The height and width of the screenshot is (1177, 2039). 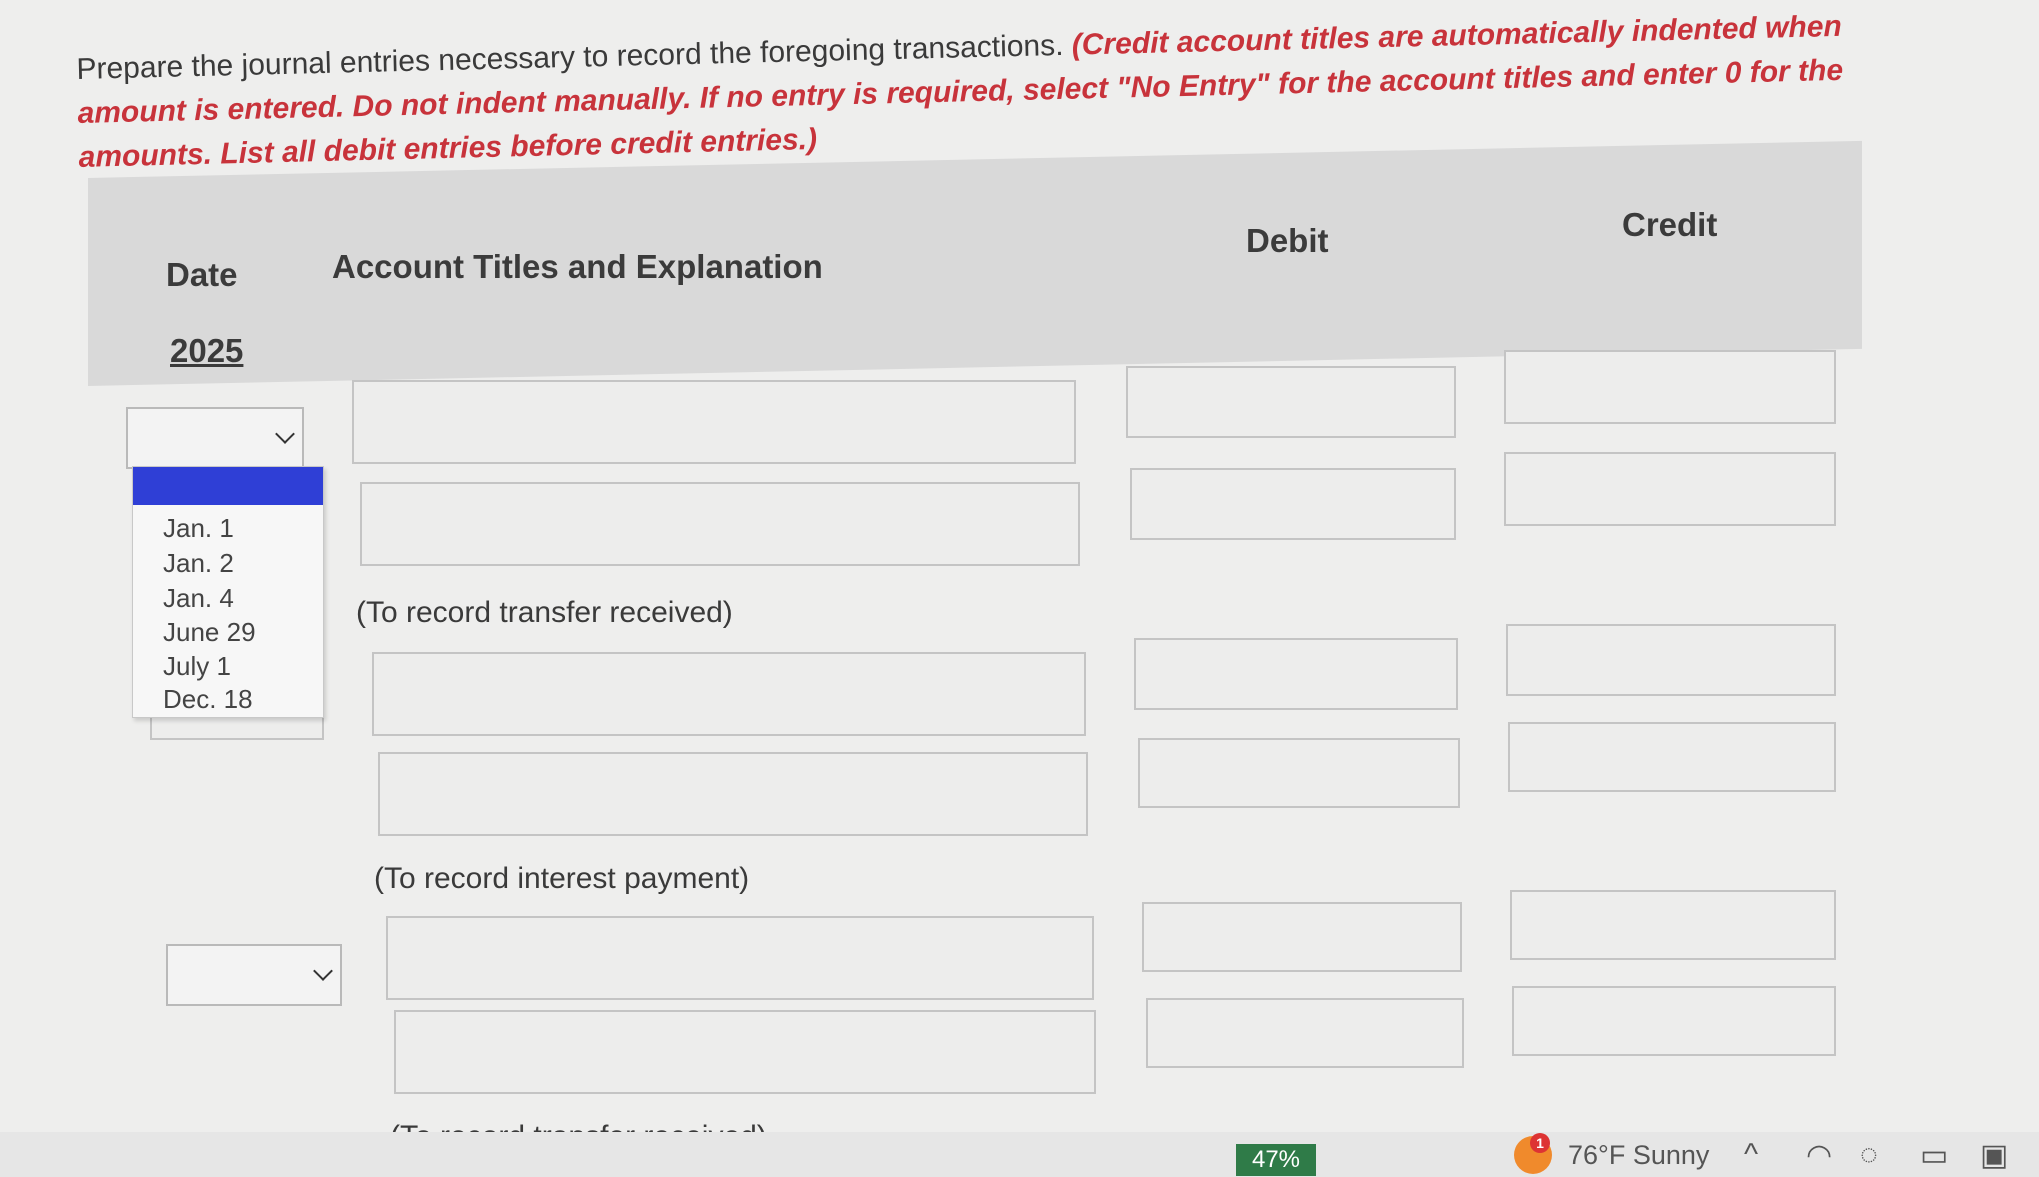 What do you see at coordinates (544, 612) in the screenshot?
I see `entry-explanation: (To record transfer received)` at bounding box center [544, 612].